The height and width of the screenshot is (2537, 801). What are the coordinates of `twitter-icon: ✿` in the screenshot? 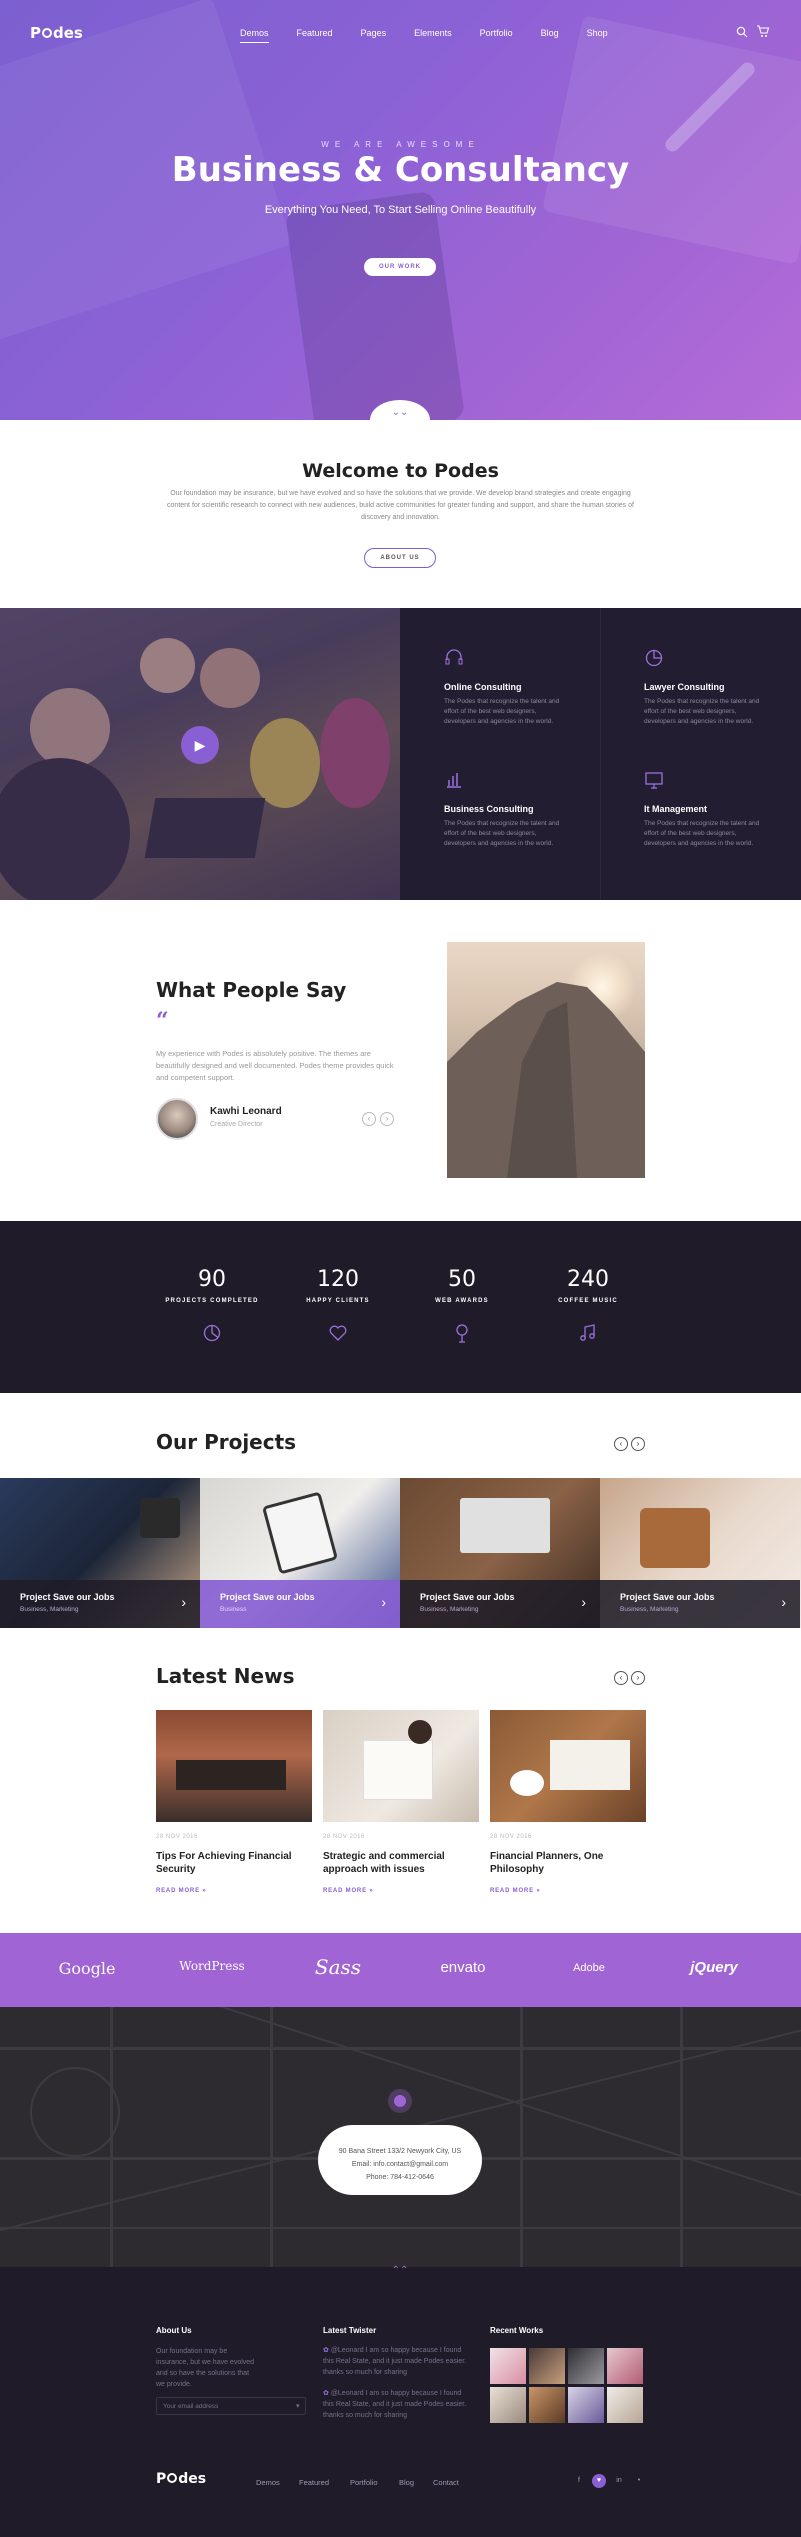 It's located at (327, 2393).